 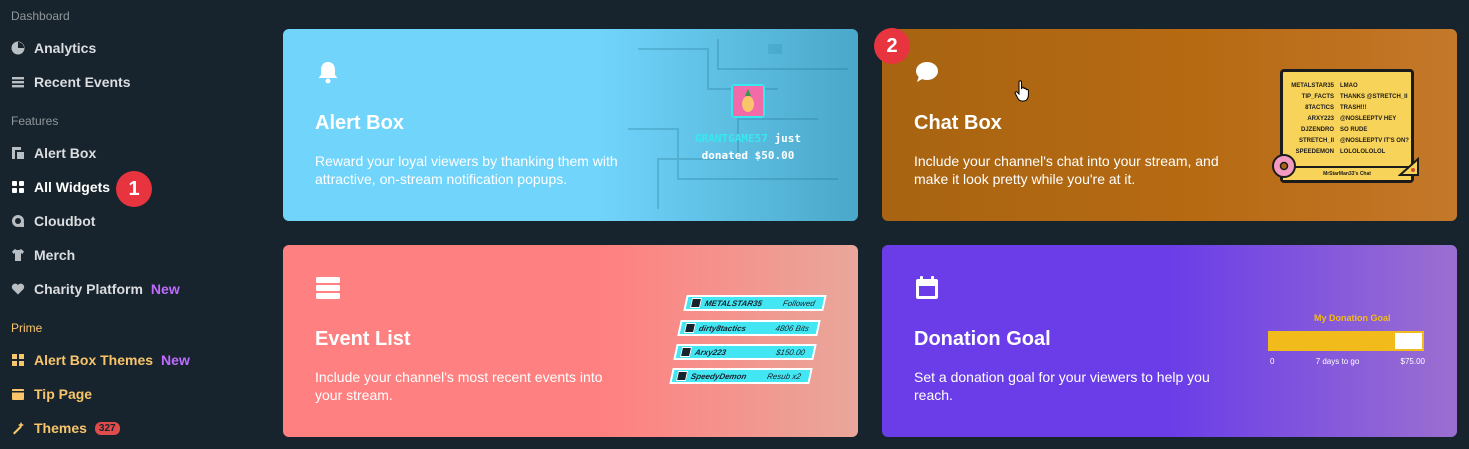 What do you see at coordinates (65, 48) in the screenshot?
I see `sidebar-item-label: Analytics` at bounding box center [65, 48].